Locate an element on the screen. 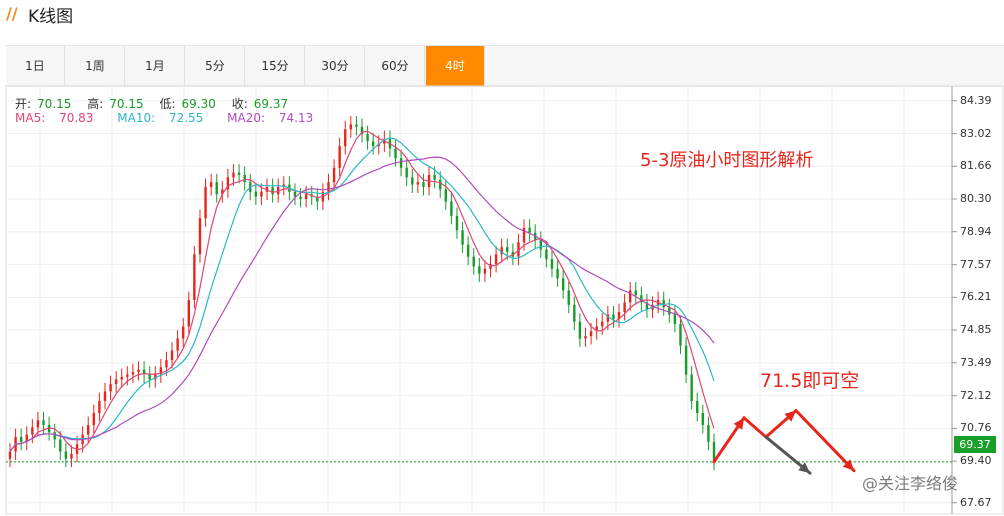  y-tick-label: 73.49 is located at coordinates (976, 362).